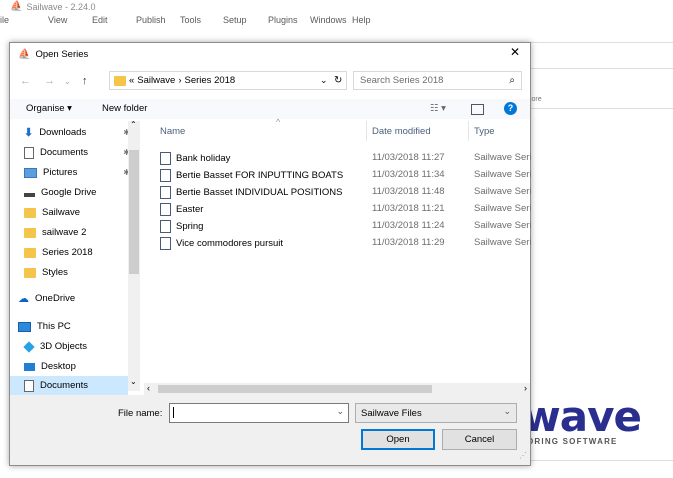  What do you see at coordinates (270, 109) in the screenshot?
I see `dialog-toolbar: Organise ▾ New folder ☷ ▾ ?` at bounding box center [270, 109].